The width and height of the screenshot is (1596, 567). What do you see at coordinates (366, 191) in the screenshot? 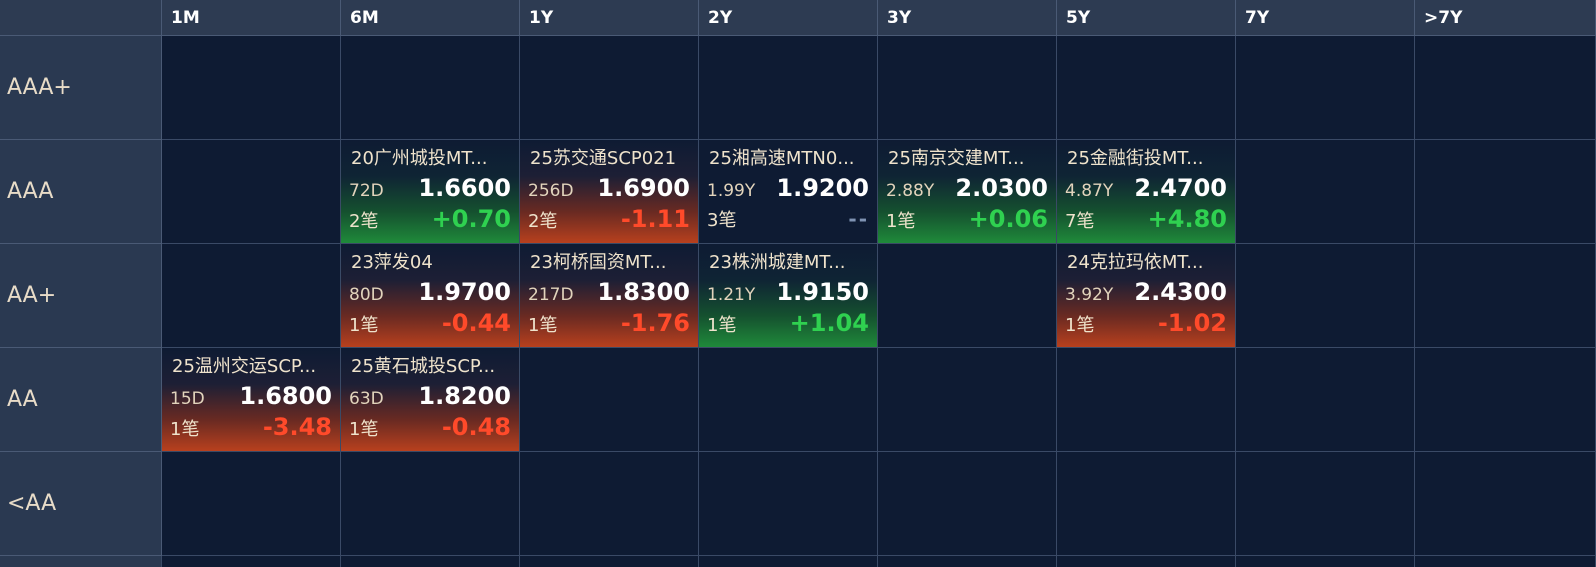
I see `bond-remaining-tenor: 72D` at bounding box center [366, 191].